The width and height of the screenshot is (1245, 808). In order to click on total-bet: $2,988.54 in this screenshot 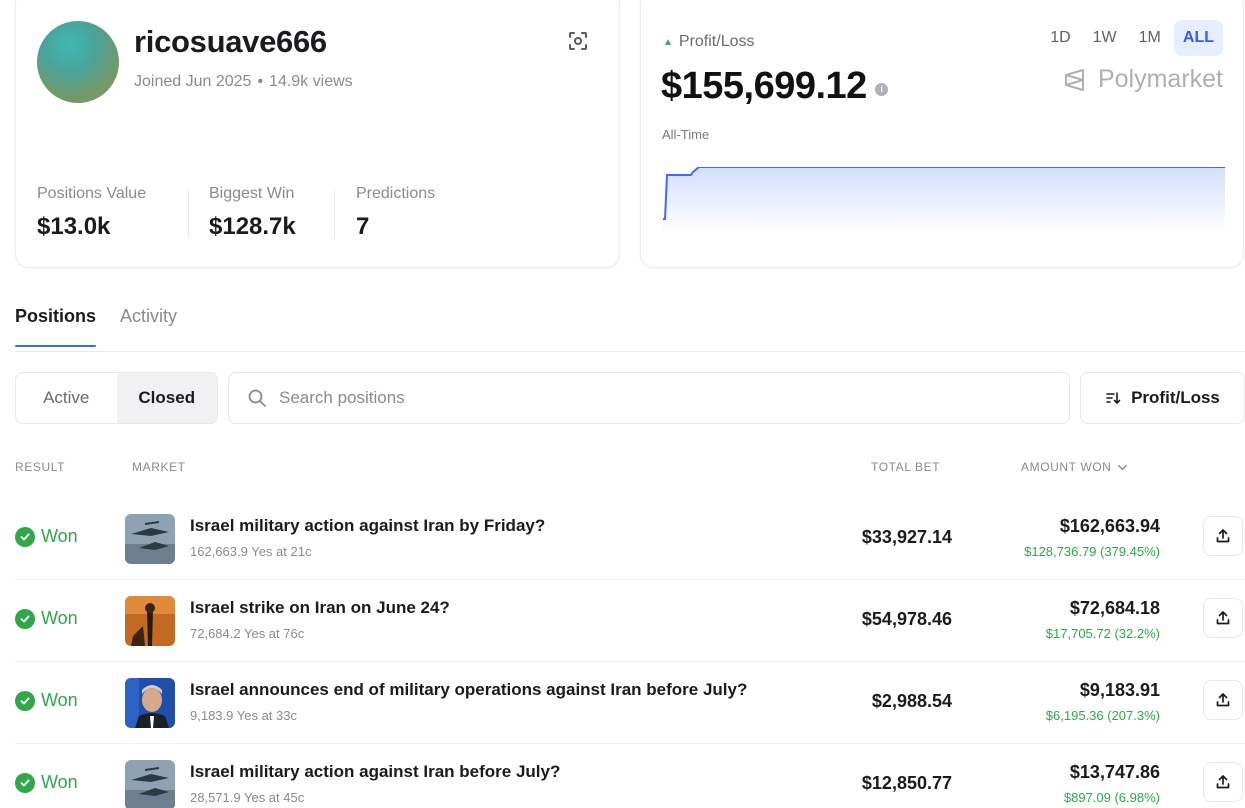, I will do `click(911, 701)`.